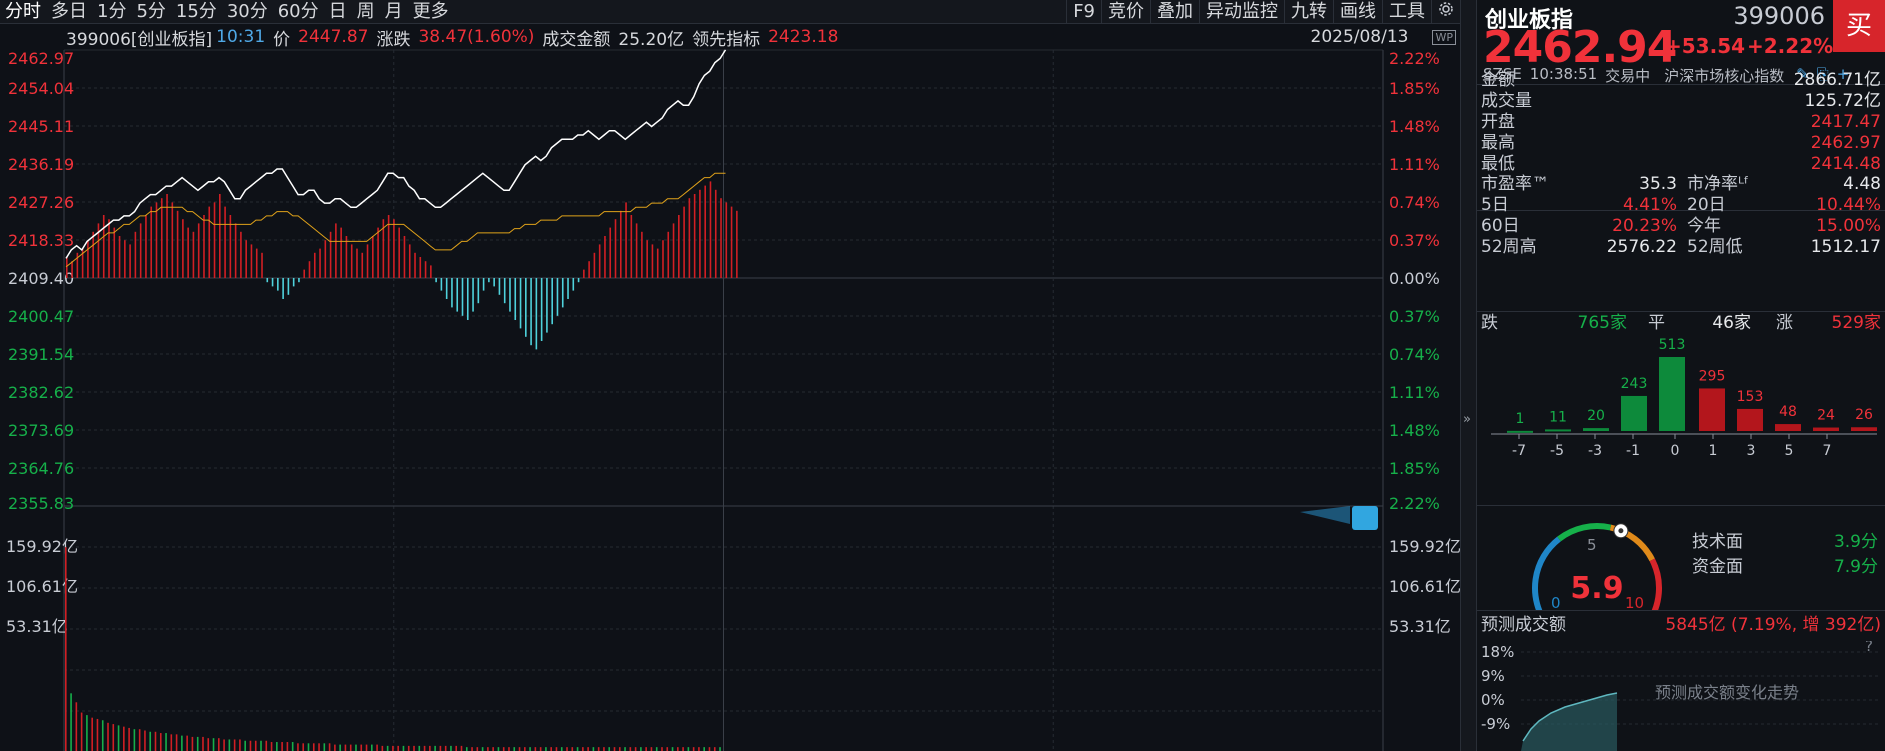  Describe the element at coordinates (41, 88) in the screenshot. I see `price-axis-label: 2454.04` at that location.